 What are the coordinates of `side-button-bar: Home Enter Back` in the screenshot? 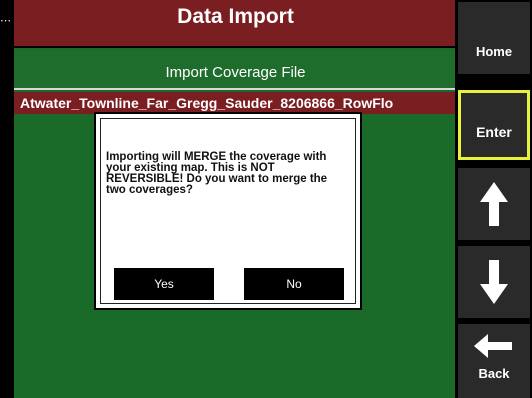 It's located at (493, 199).